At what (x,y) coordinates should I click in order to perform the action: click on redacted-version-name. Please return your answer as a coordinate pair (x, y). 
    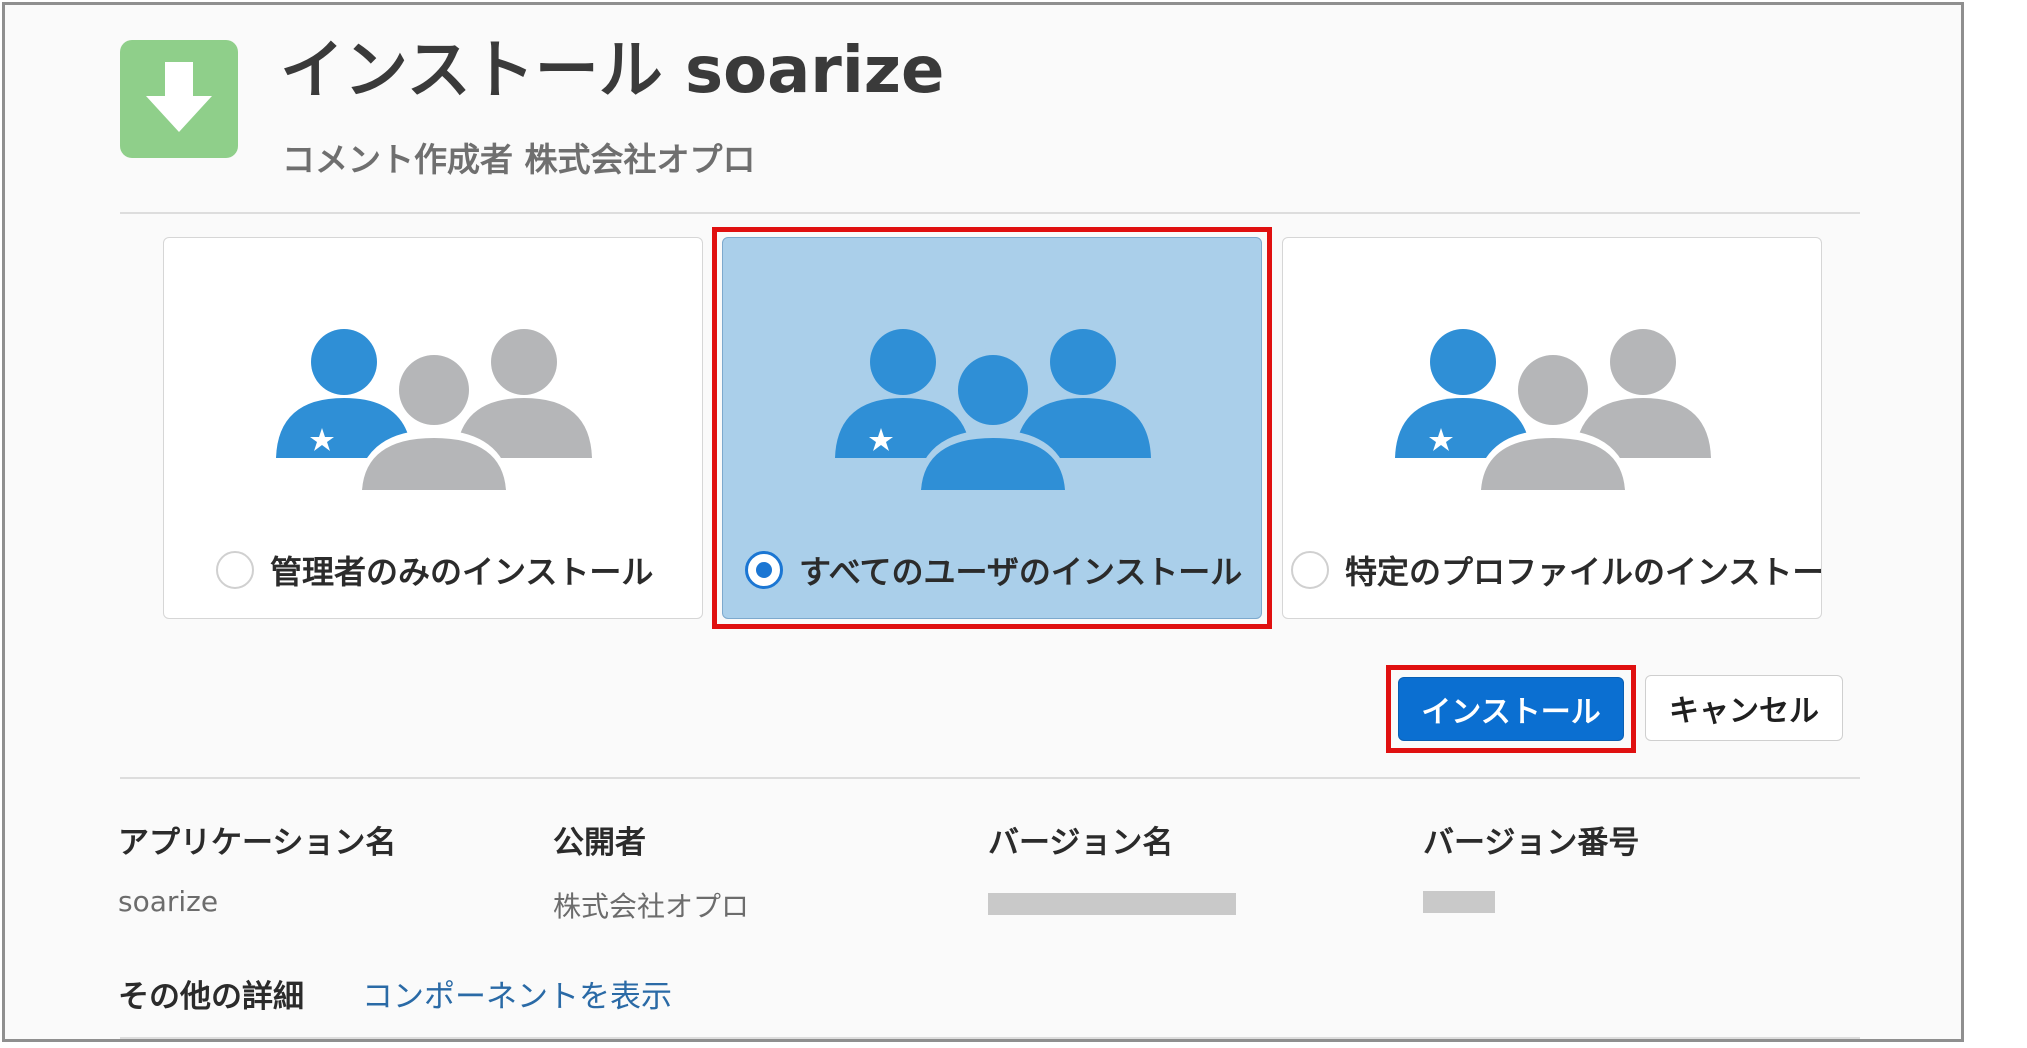
    Looking at the image, I should click on (1112, 904).